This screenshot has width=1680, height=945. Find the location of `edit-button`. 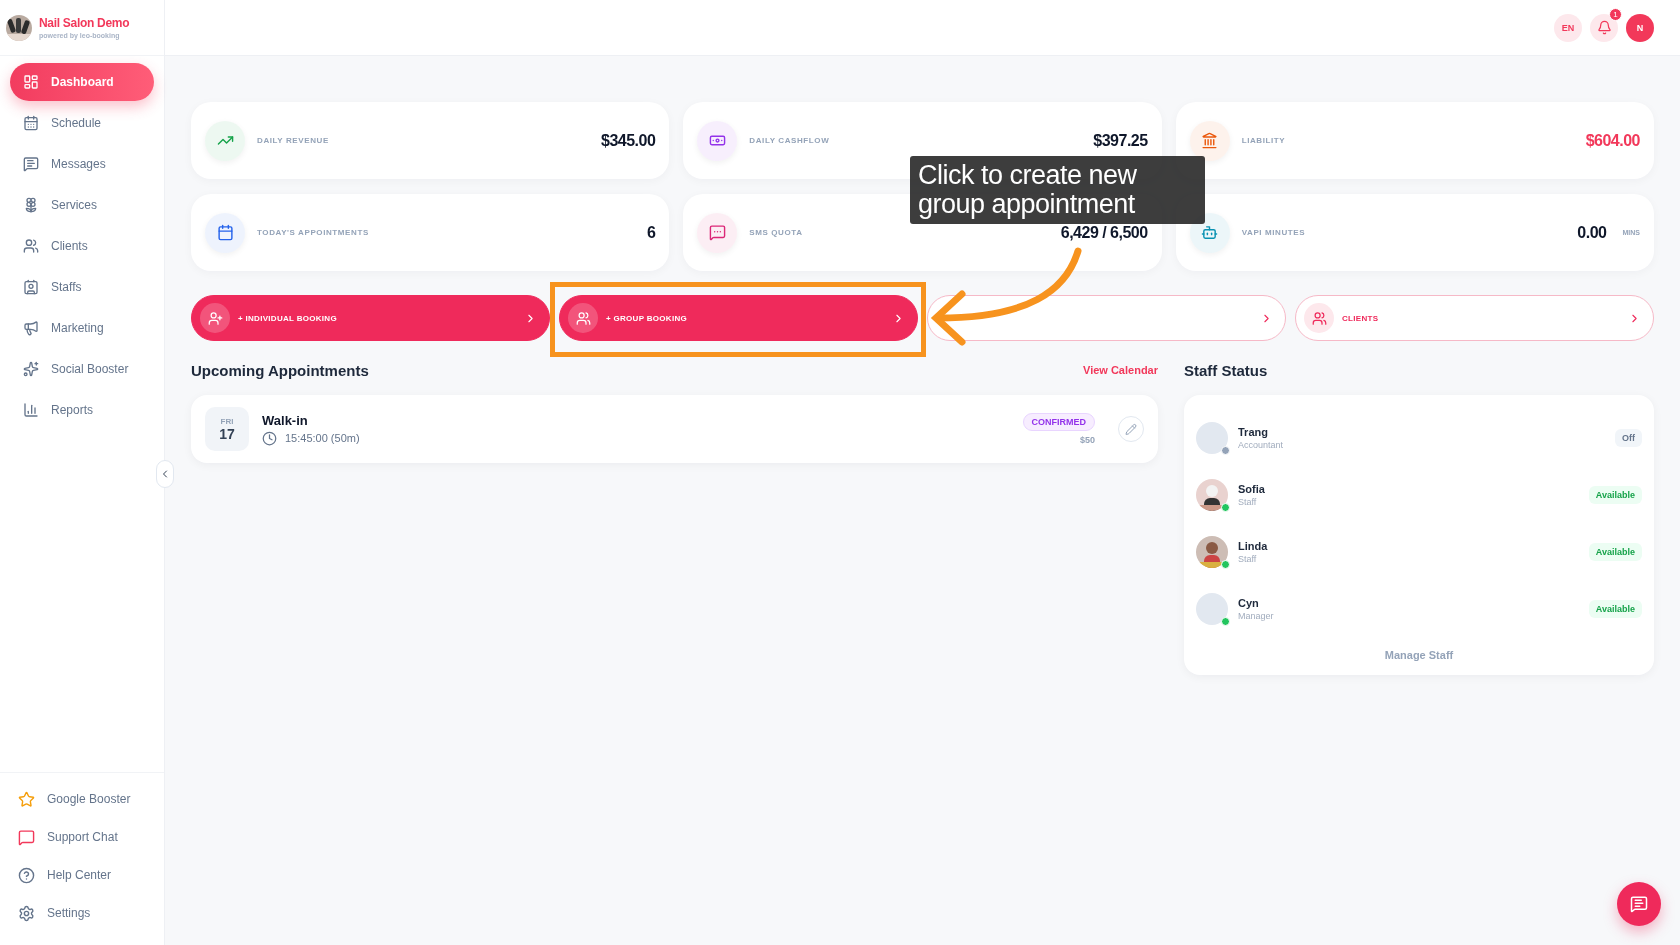

edit-button is located at coordinates (1131, 429).